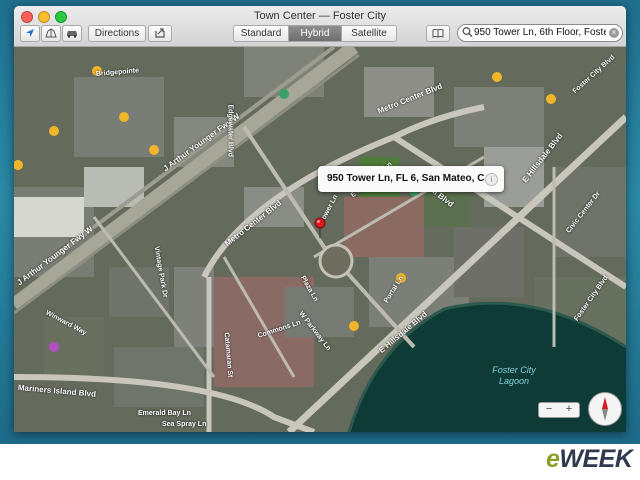  Describe the element at coordinates (467, 32) in the screenshot. I see `search-icon` at that location.